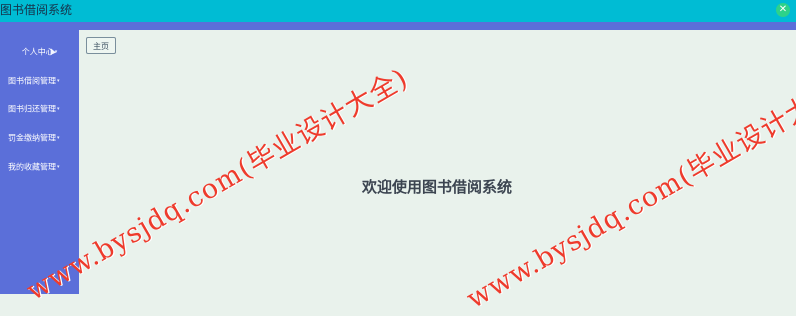 The image size is (796, 316). What do you see at coordinates (39, 52) in the screenshot?
I see `sidebar-item-personal-center: 个人中心▾` at bounding box center [39, 52].